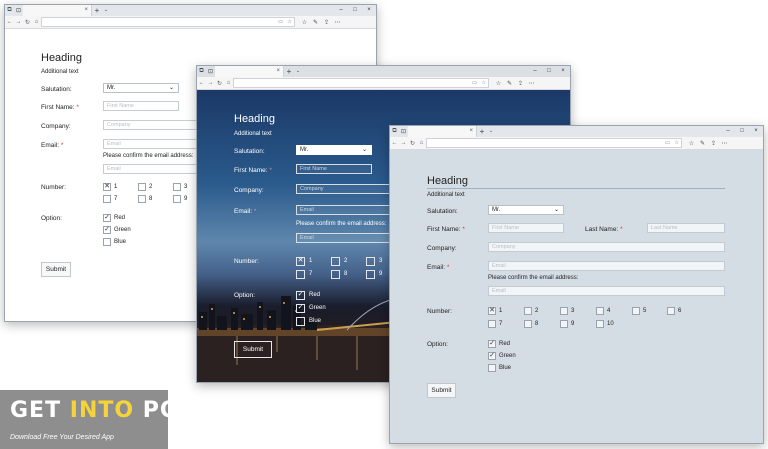 This screenshot has width=768, height=449. I want to click on lastname-input: Last Name, so click(686, 228).